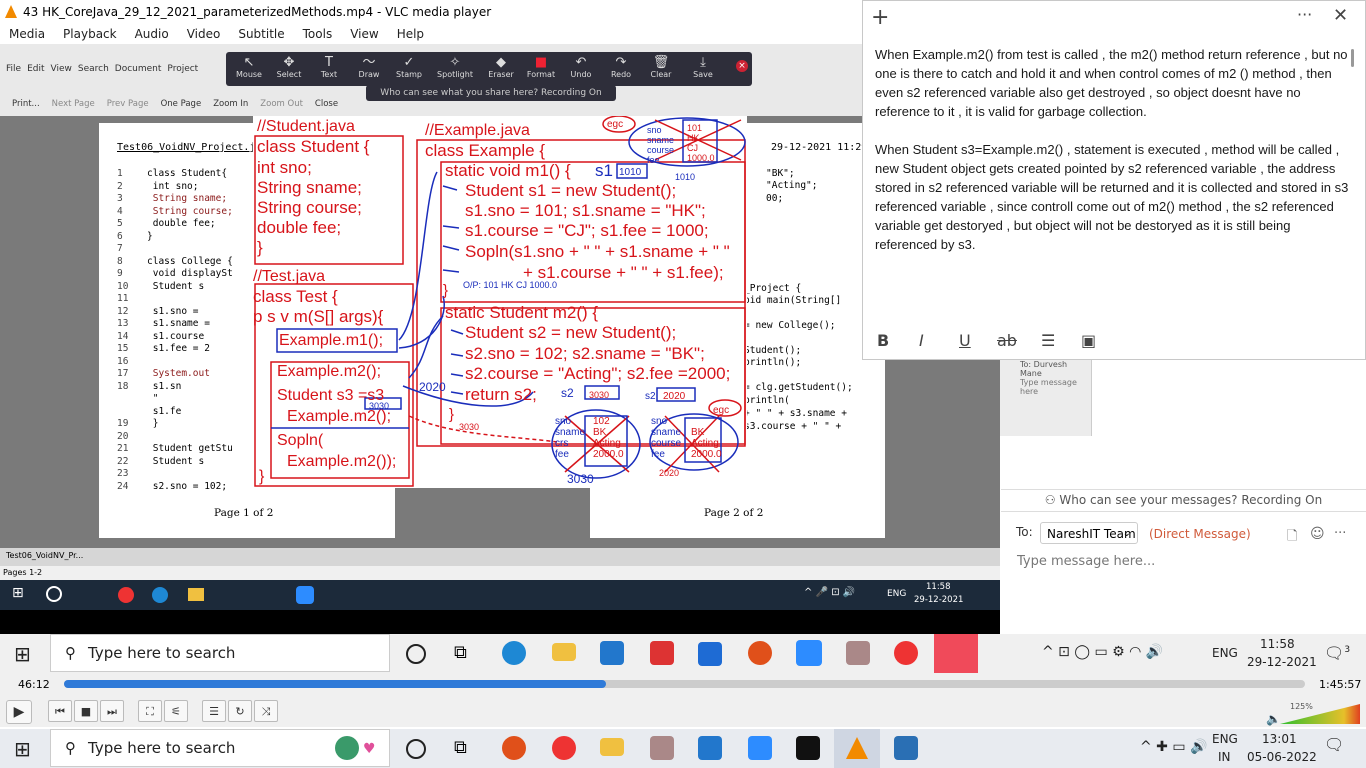 The height and width of the screenshot is (768, 1366). I want to click on m1-code-line: s1.course = "CJ"; s1.fee = 1000;, so click(587, 230).